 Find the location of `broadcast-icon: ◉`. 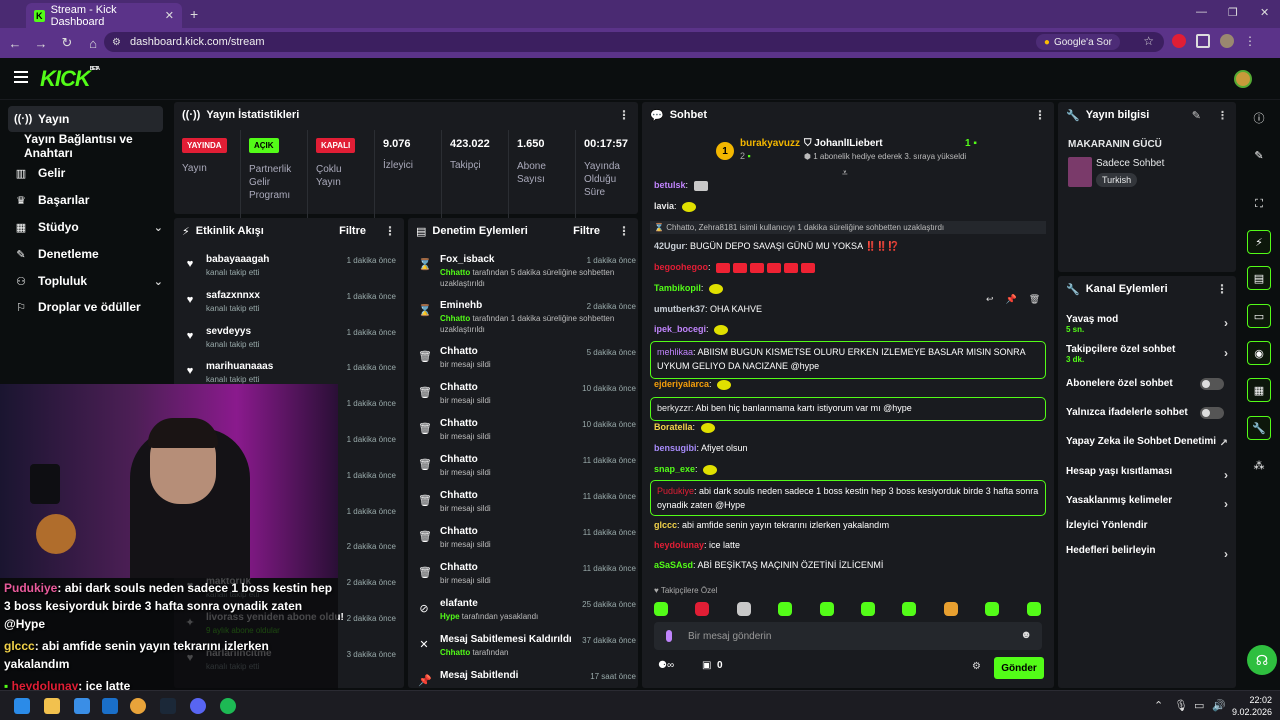

broadcast-icon: ◉ is located at coordinates (1259, 353).